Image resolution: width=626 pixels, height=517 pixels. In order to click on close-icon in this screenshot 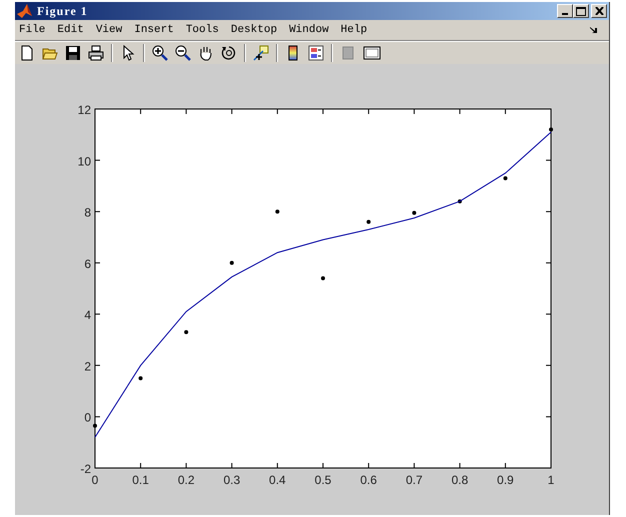, I will do `click(599, 11)`.